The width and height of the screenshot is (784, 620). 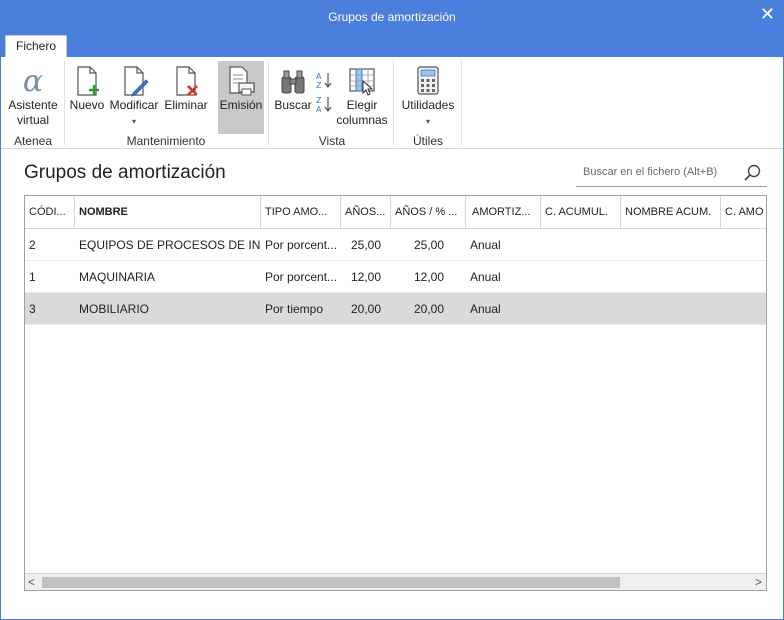 I want to click on cell-anos-pct: 25,00, so click(x=428, y=245).